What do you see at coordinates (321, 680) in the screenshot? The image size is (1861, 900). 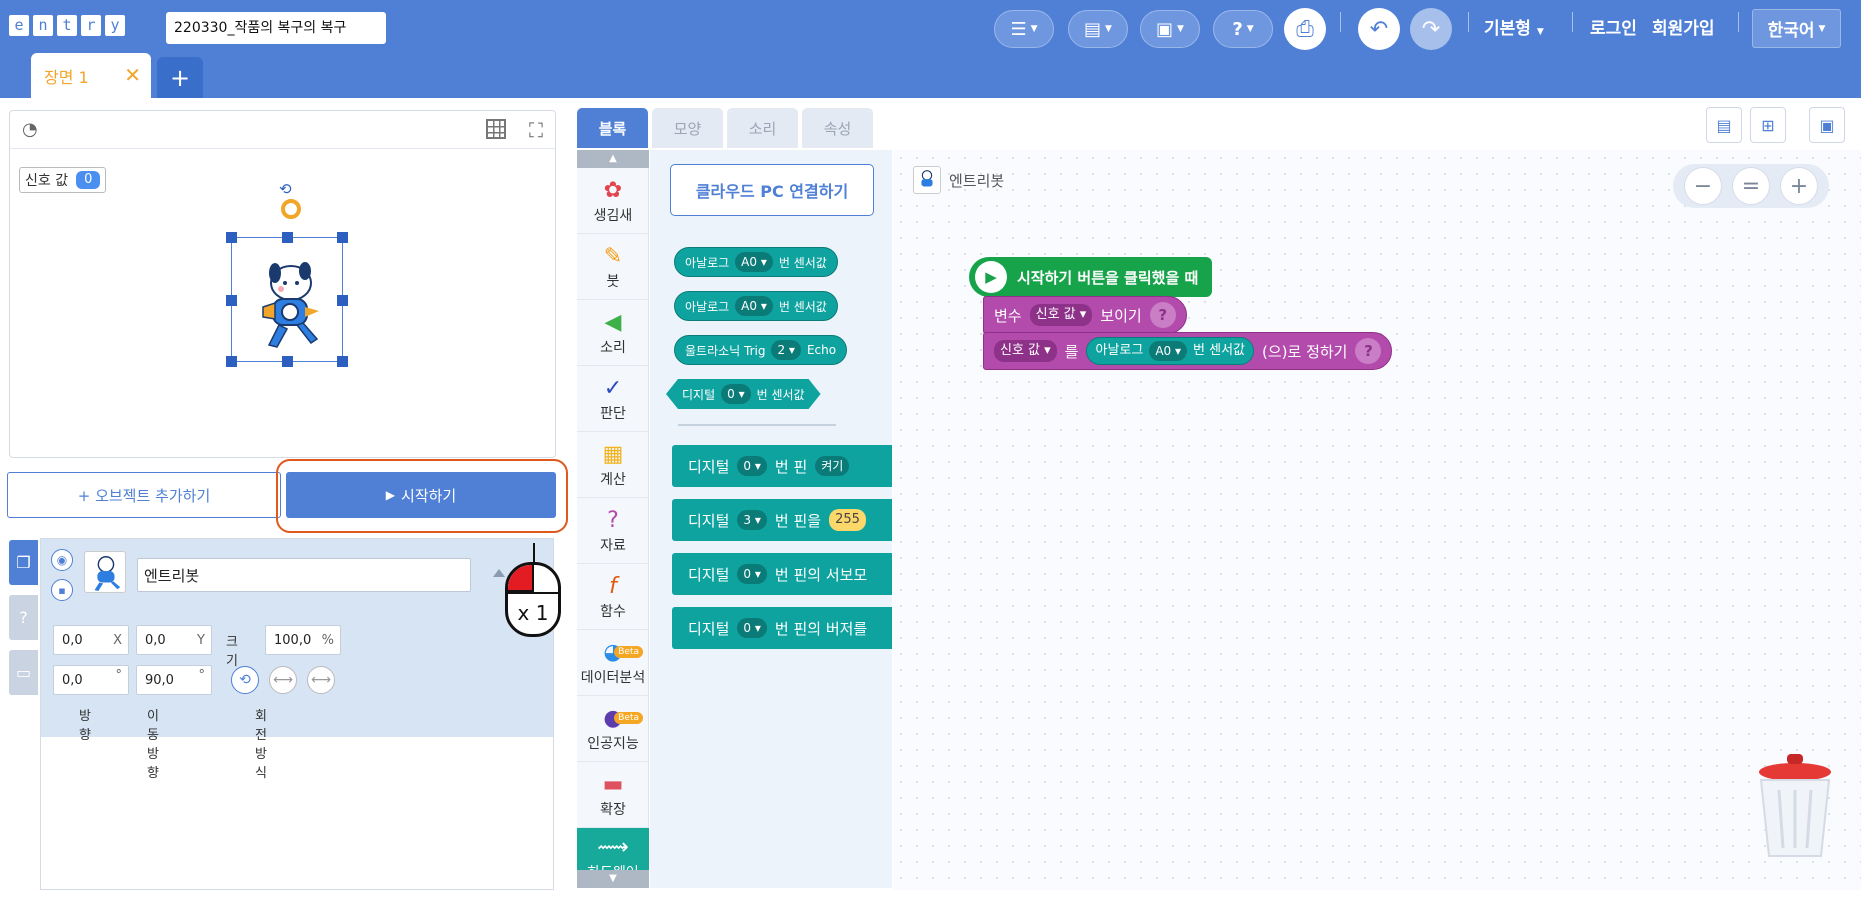 I see `rotate-none-button: ⟷` at bounding box center [321, 680].